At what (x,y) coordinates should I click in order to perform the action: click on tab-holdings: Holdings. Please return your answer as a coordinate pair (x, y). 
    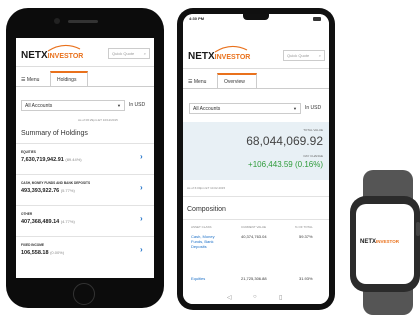
    Looking at the image, I should click on (69, 78).